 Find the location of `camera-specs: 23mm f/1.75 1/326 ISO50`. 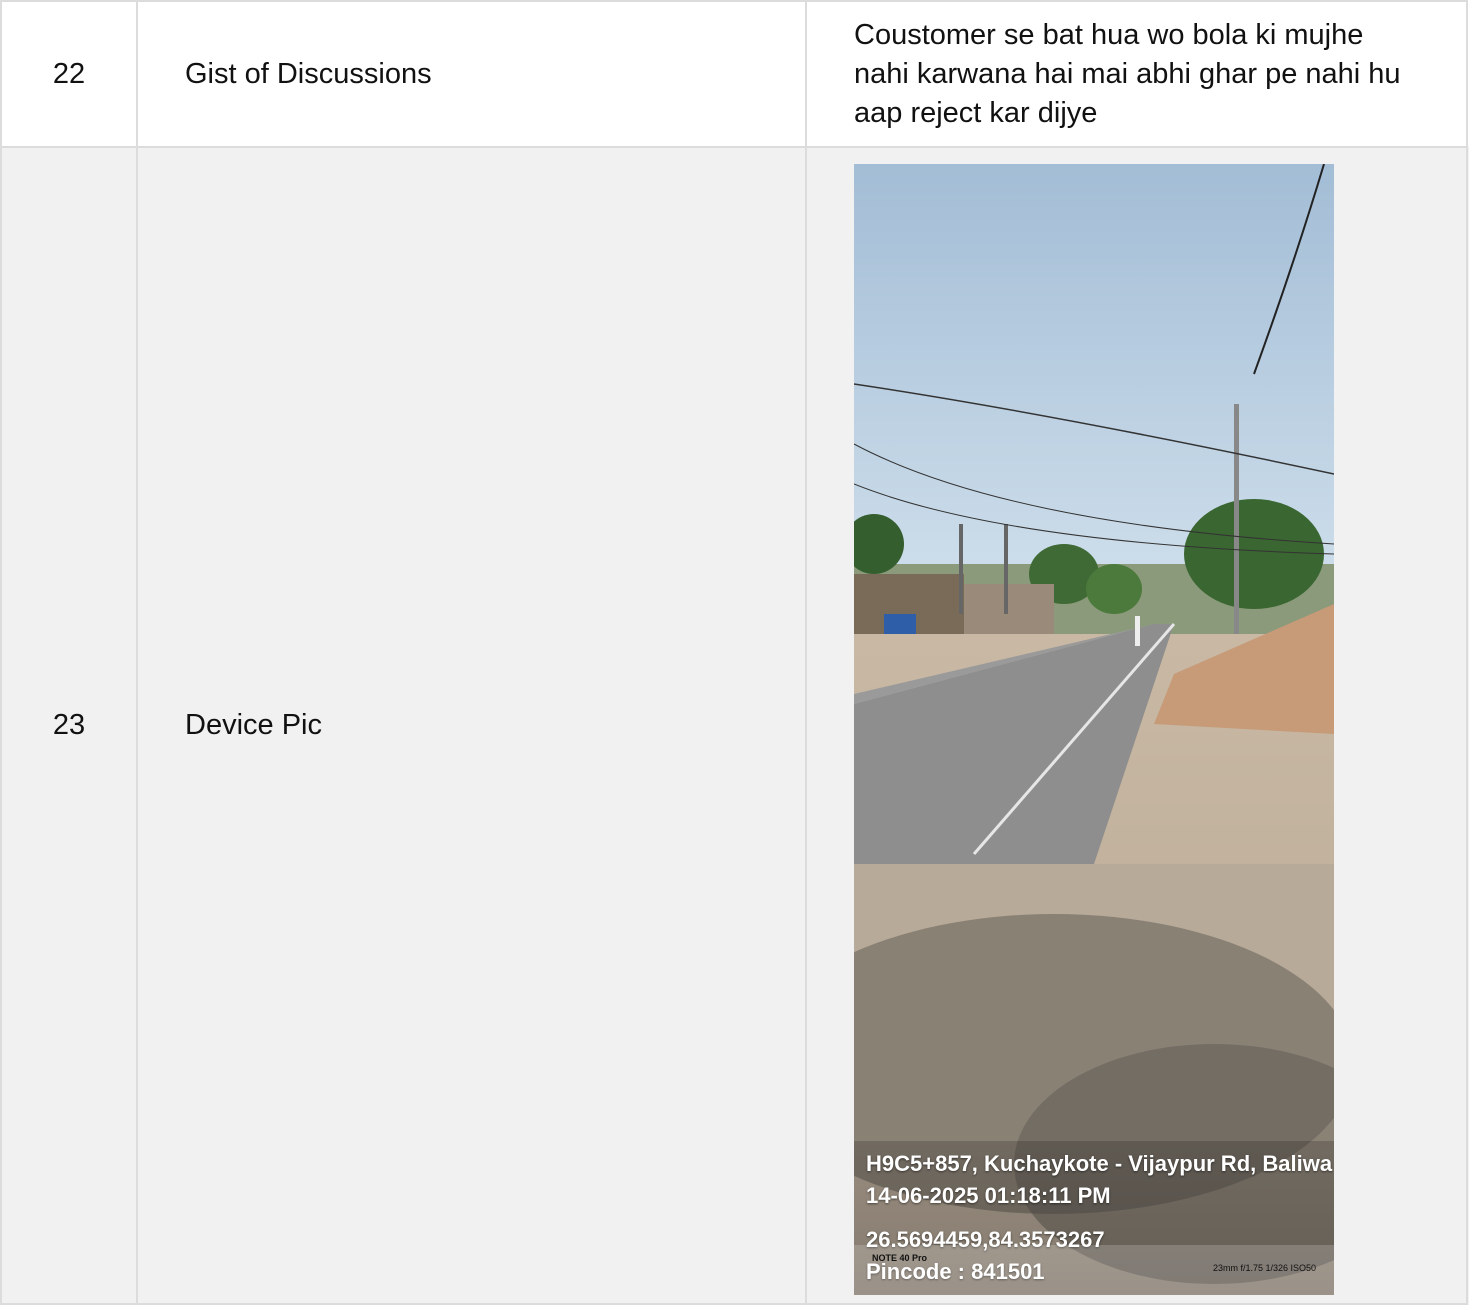

camera-specs: 23mm f/1.75 1/326 ISO50 is located at coordinates (1264, 1268).